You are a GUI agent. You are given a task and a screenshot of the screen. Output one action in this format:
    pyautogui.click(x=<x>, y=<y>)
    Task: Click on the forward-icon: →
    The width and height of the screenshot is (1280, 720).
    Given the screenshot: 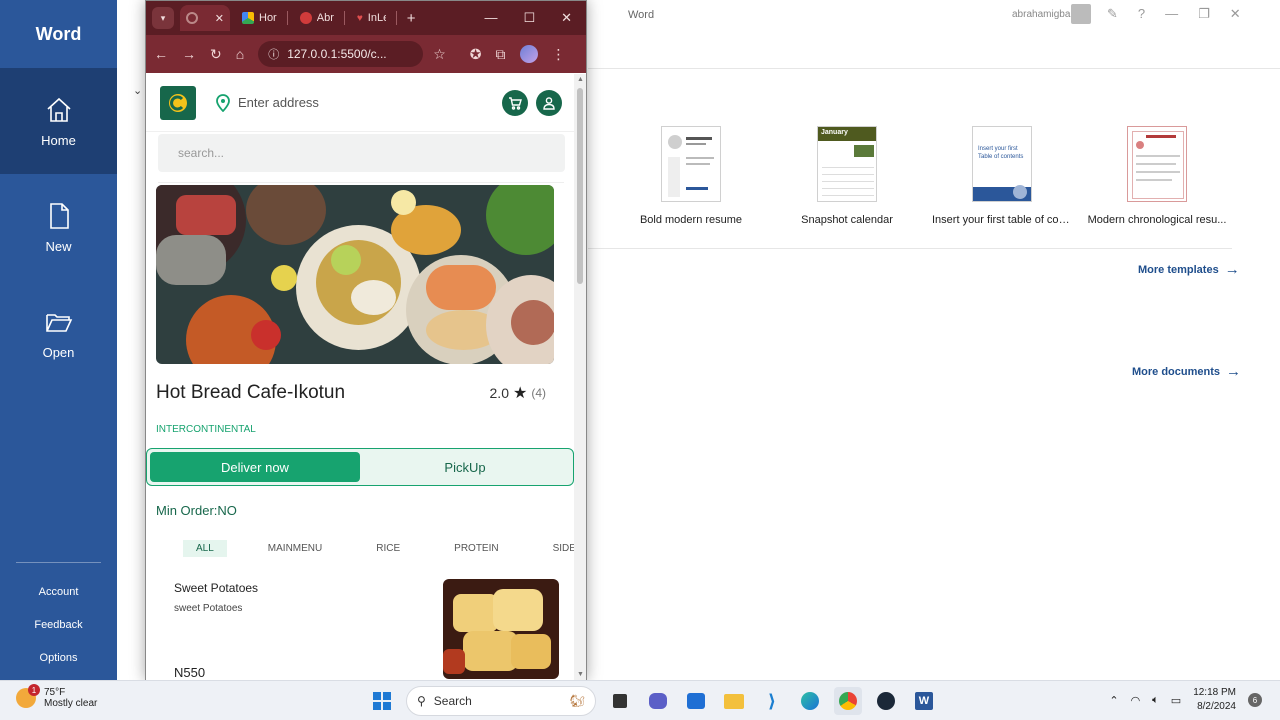 What is the action you would take?
    pyautogui.click(x=189, y=54)
    